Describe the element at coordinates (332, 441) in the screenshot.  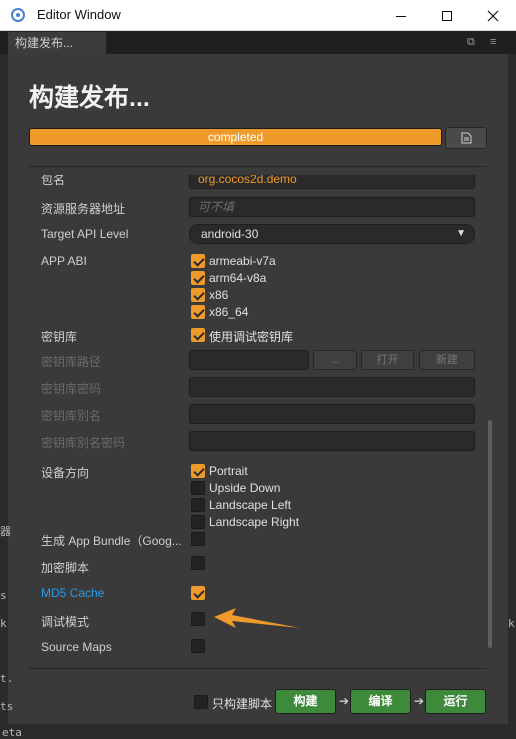
I see `keystore-alias-password-input` at that location.